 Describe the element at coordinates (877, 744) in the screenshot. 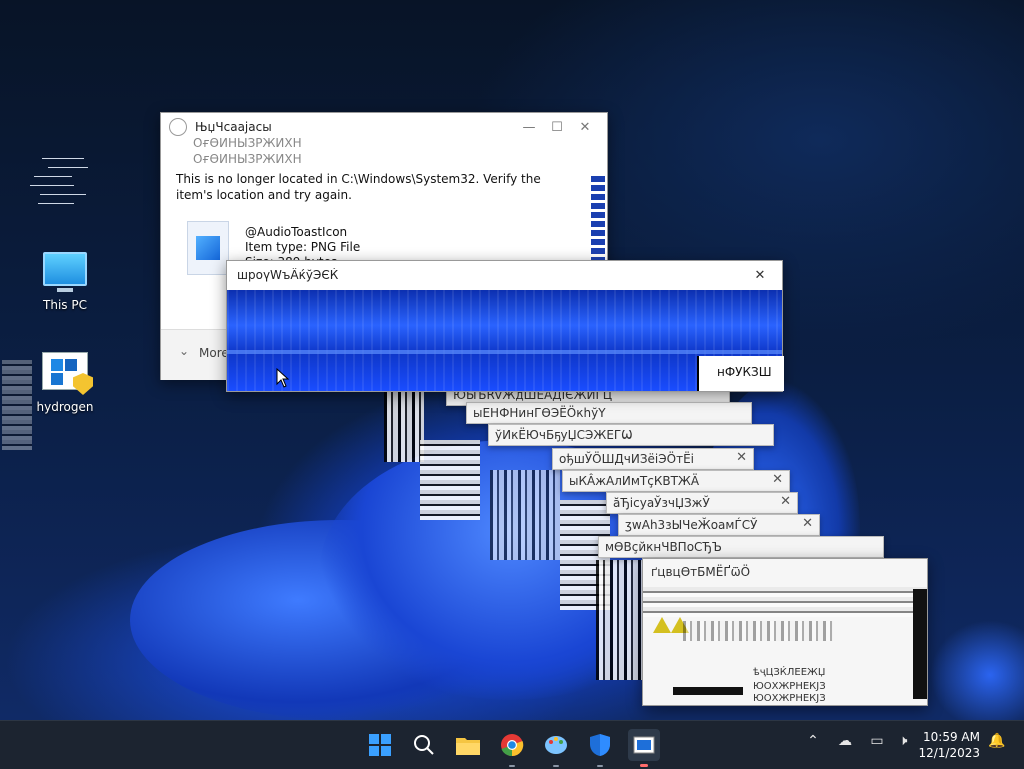

I see `network-icon: ▭` at that location.